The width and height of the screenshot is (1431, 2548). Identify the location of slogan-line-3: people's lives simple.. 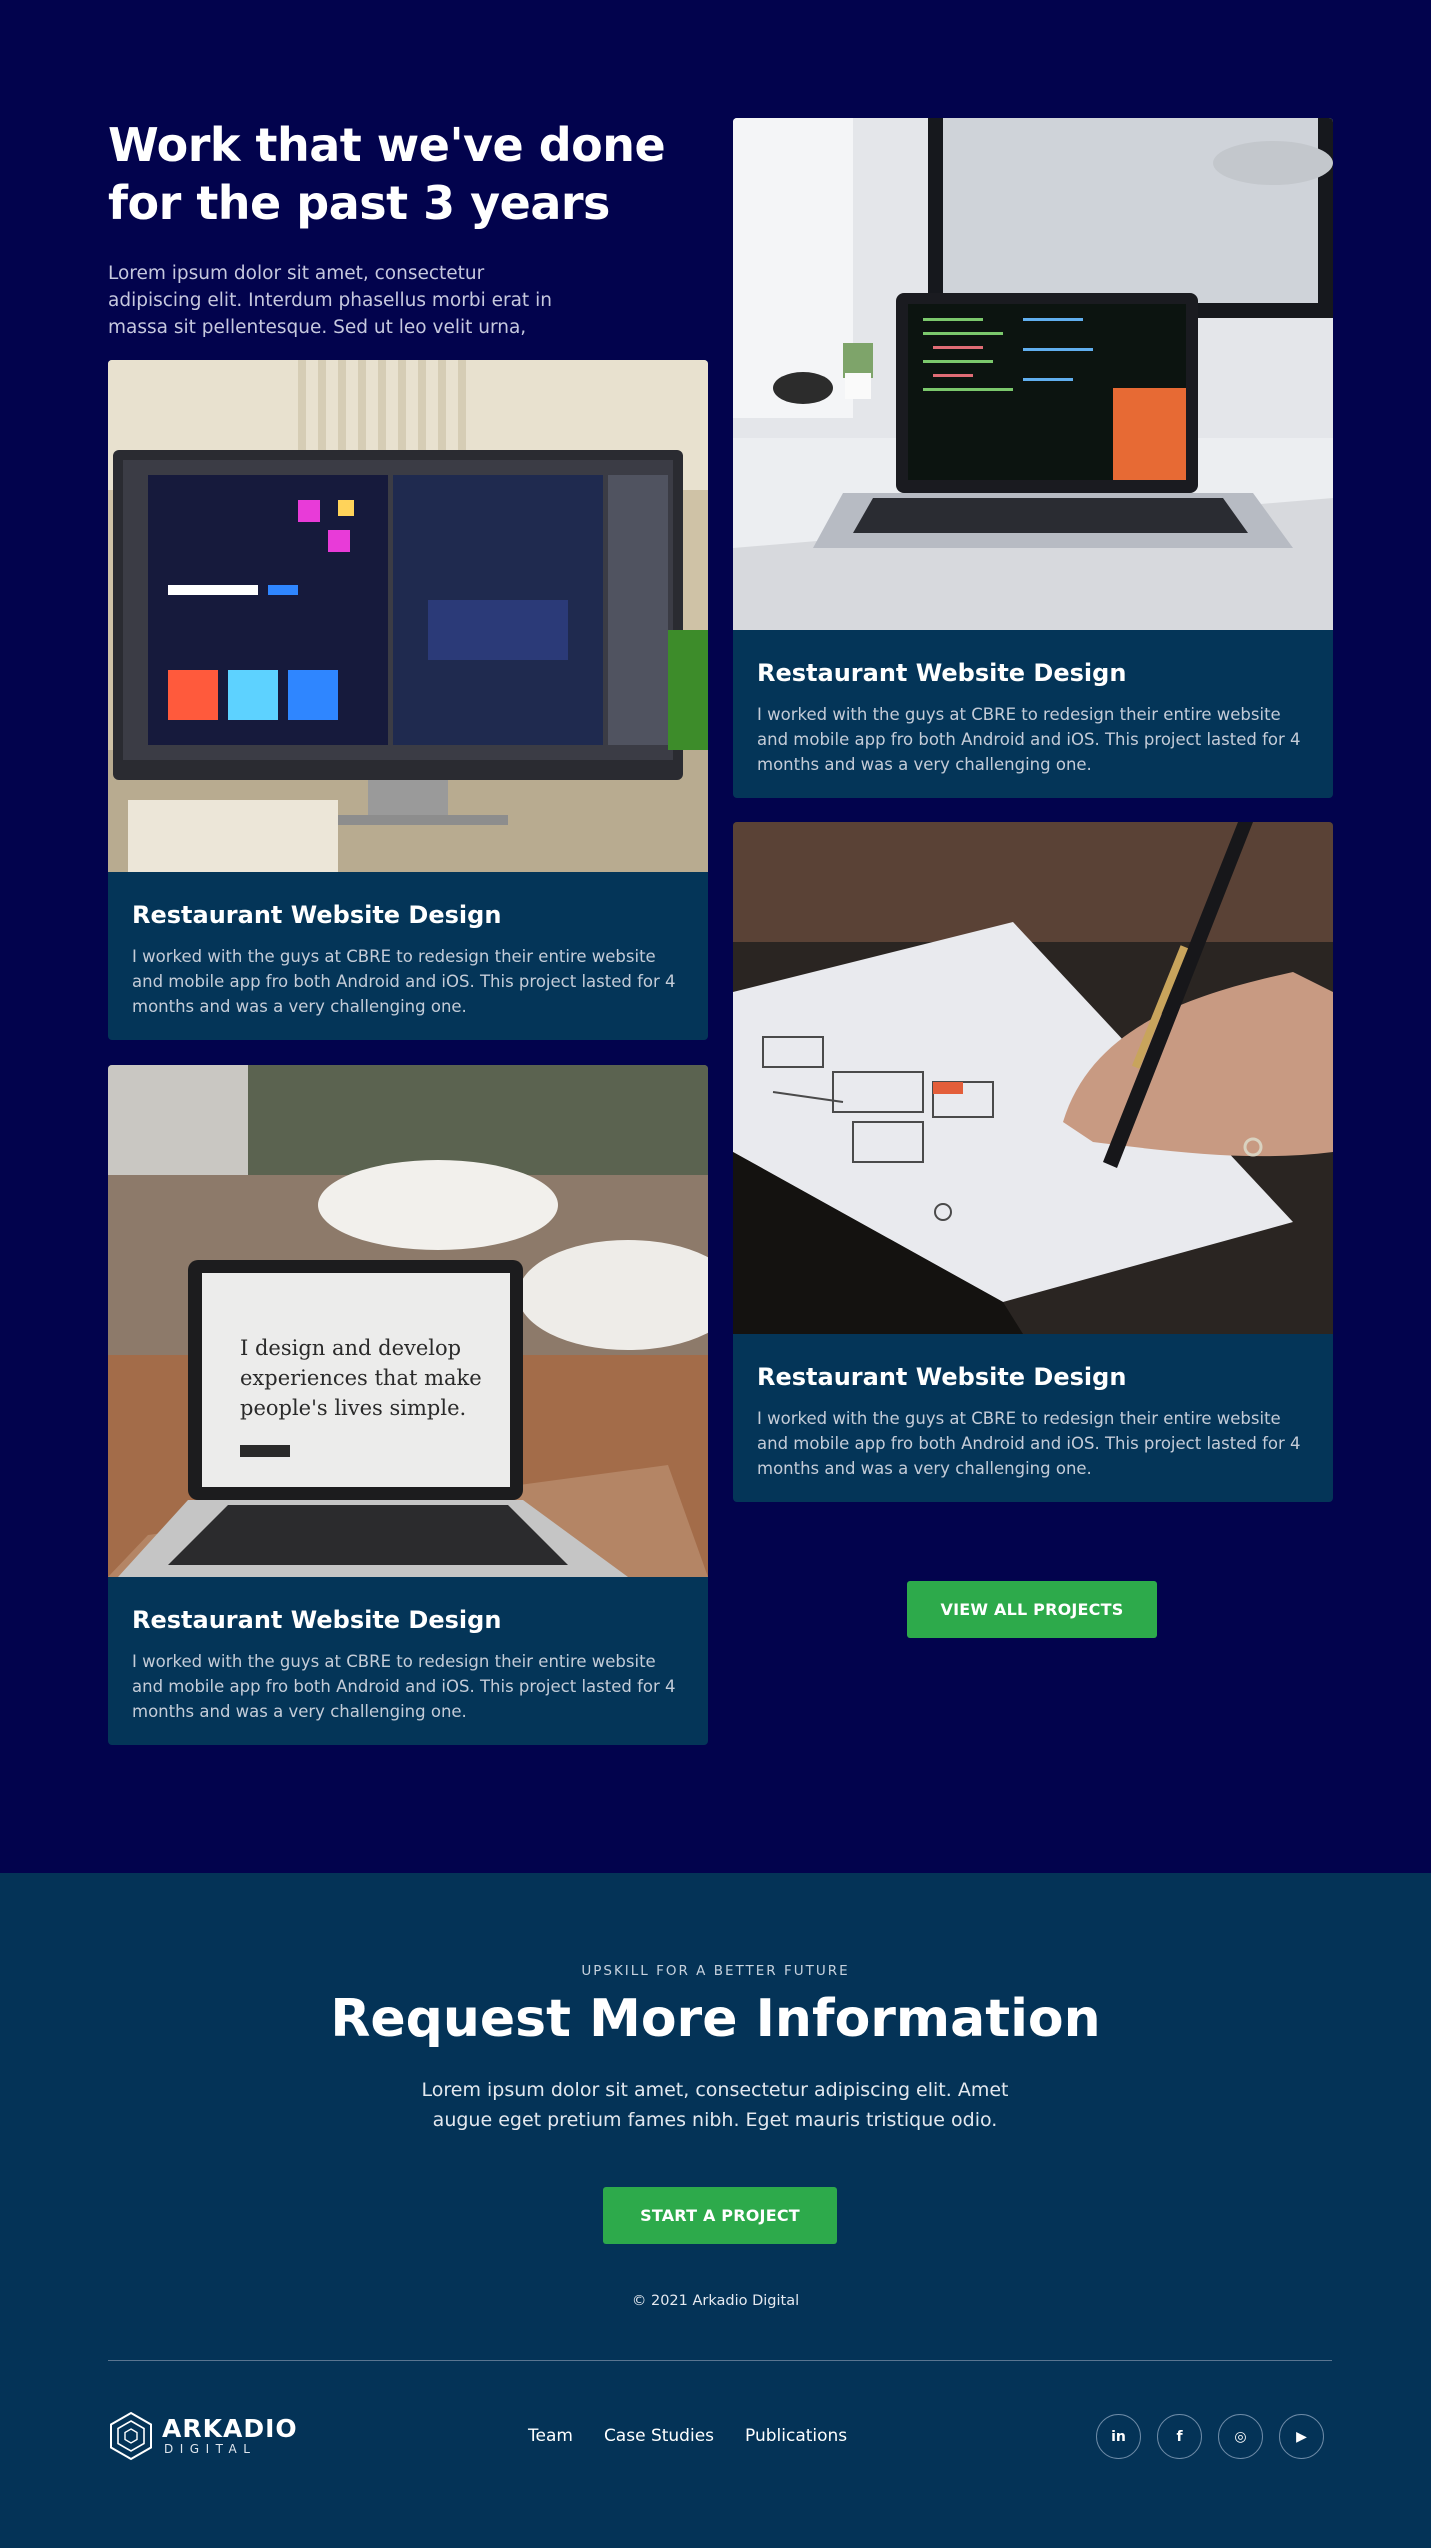
(353, 1408).